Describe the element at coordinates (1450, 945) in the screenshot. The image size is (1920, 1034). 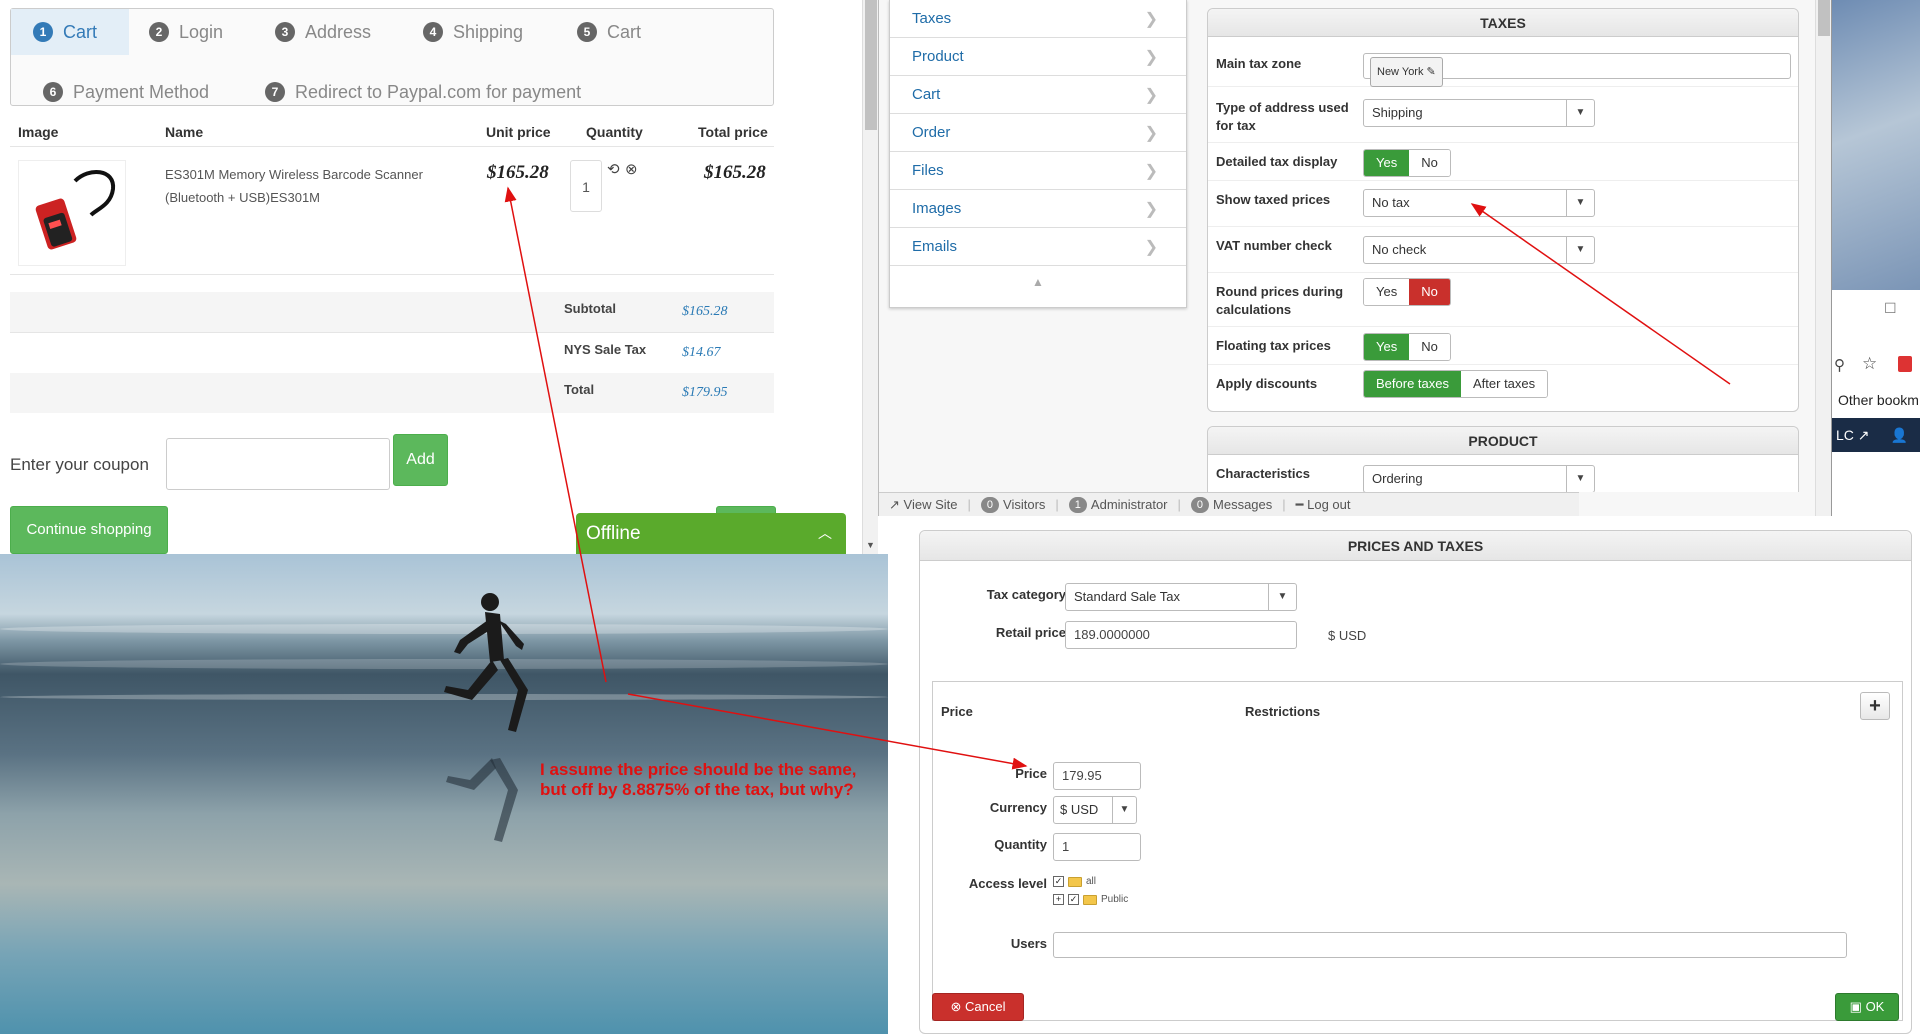
I see `users-input` at that location.